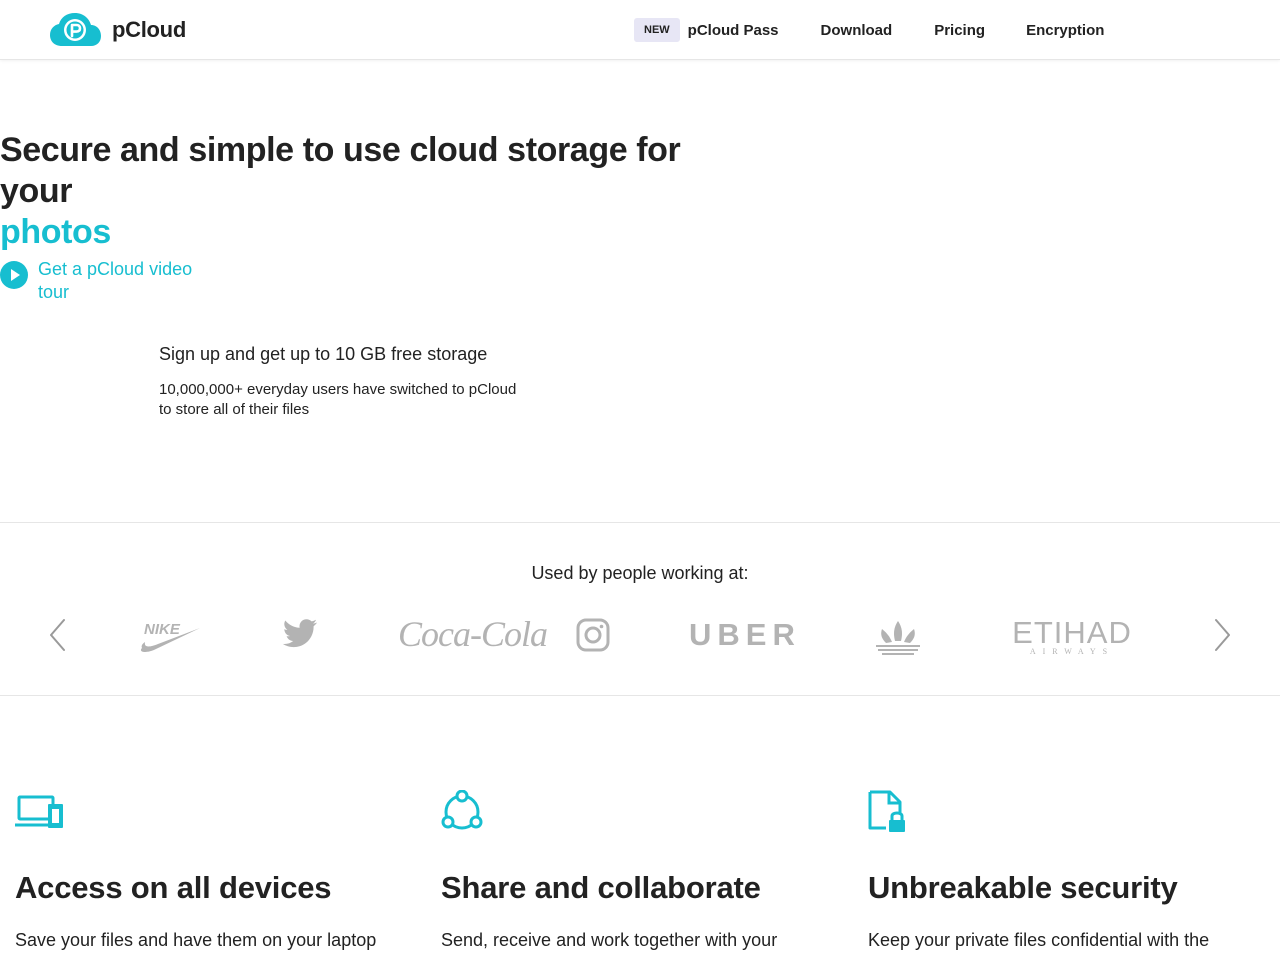 The height and width of the screenshot is (960, 1280). Describe the element at coordinates (601, 887) in the screenshot. I see `feature-title: Share and collaborate` at that location.